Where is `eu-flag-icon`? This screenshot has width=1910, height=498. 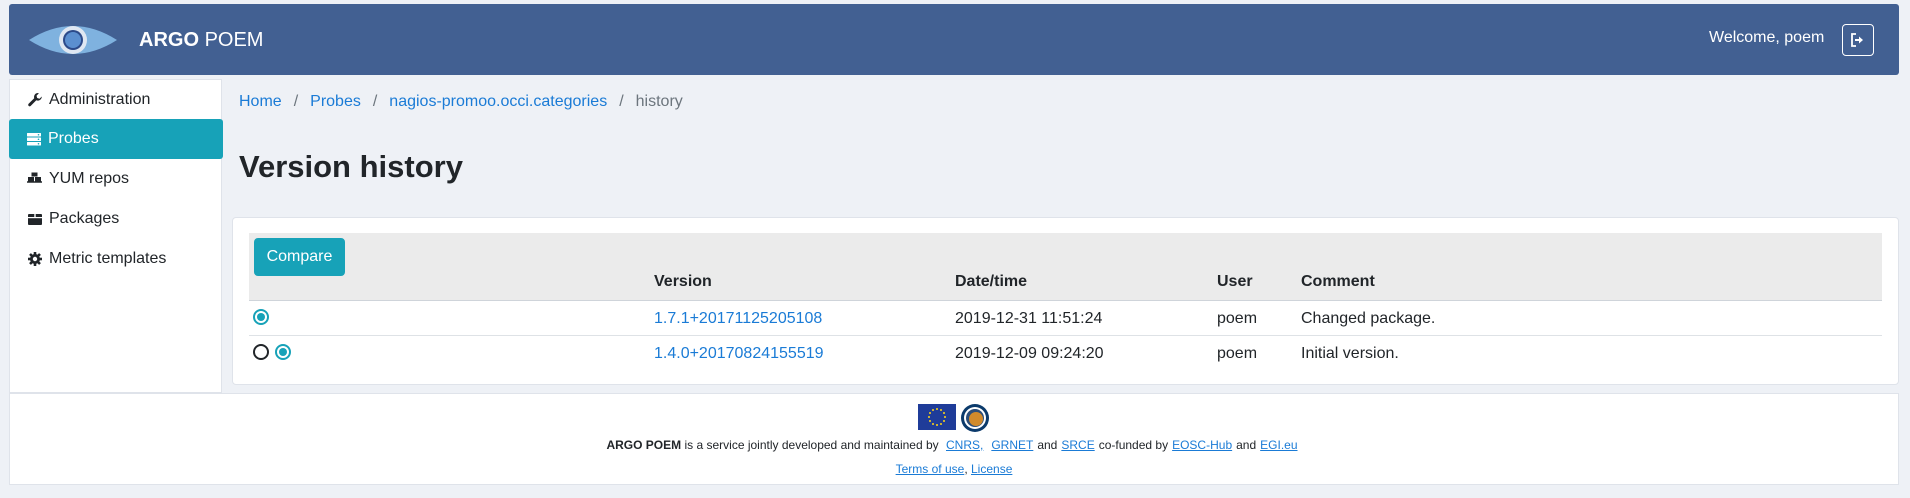
eu-flag-icon is located at coordinates (937, 417).